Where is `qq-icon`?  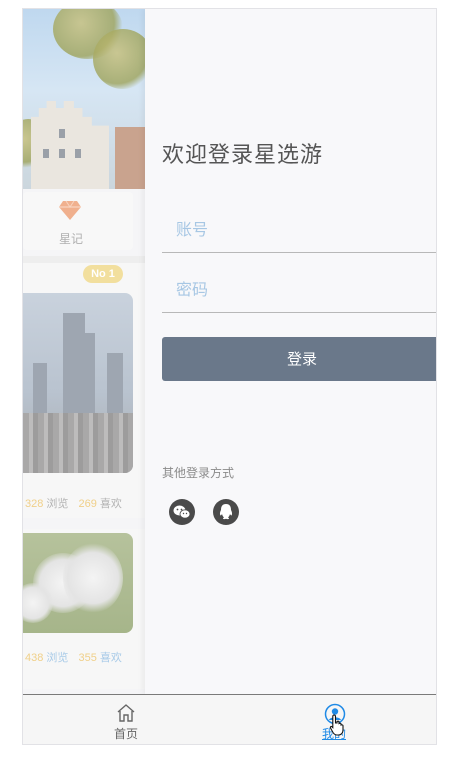
qq-icon is located at coordinates (226, 512).